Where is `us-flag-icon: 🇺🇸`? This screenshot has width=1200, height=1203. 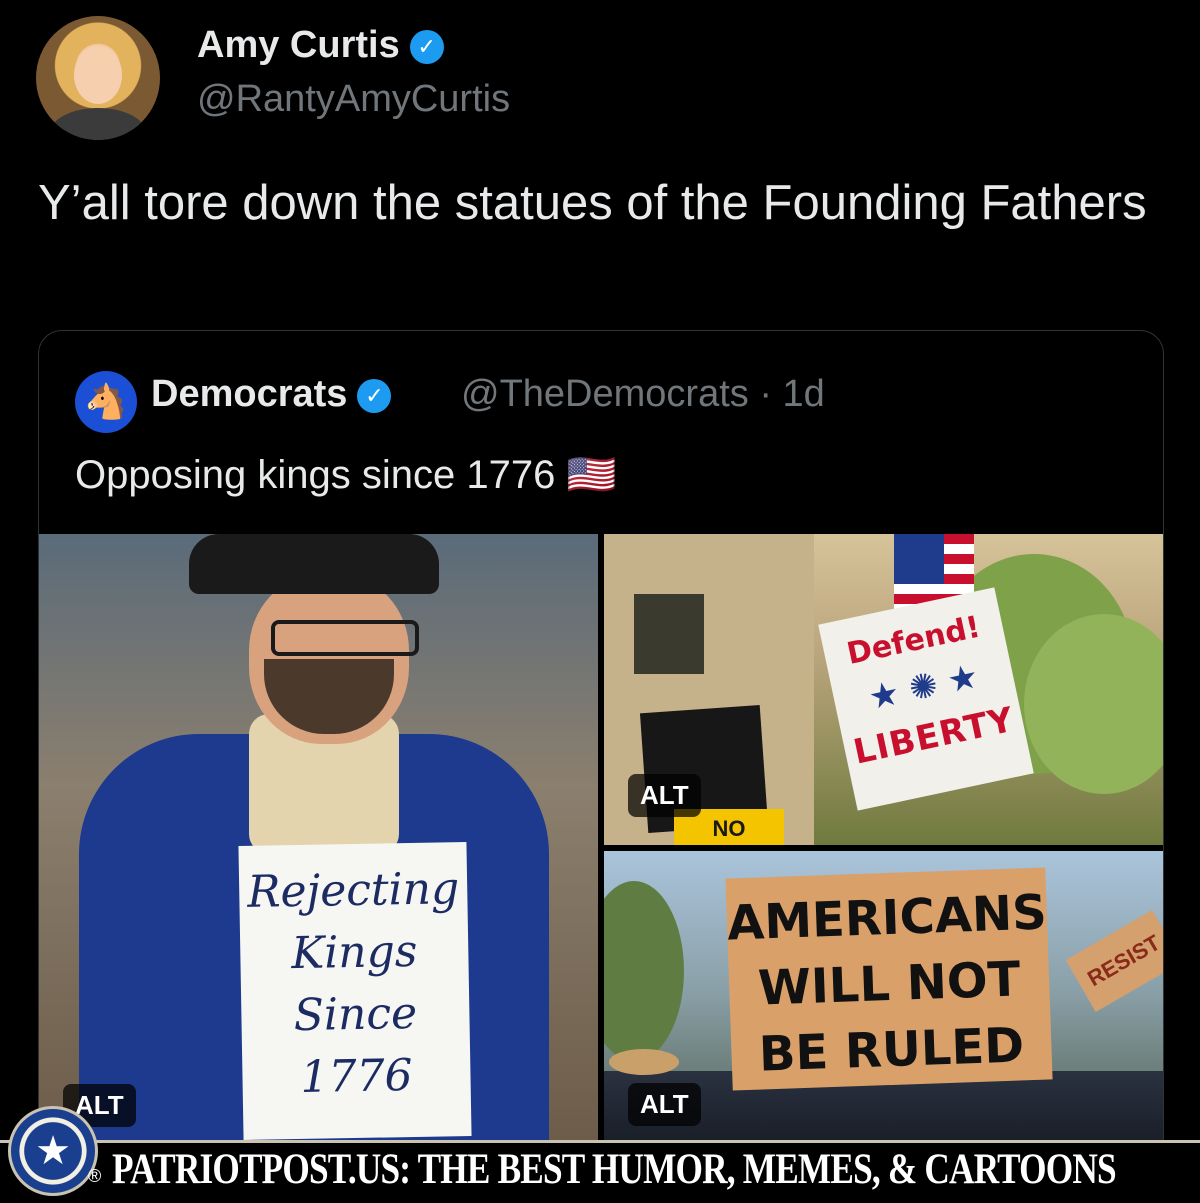
us-flag-icon: 🇺🇸 is located at coordinates (591, 475).